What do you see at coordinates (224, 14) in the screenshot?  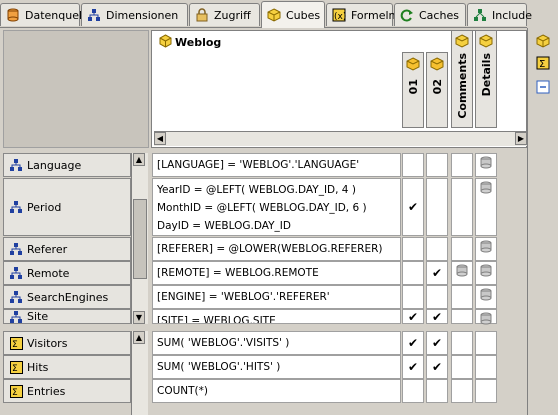 I see `tab-zugriff: Zugriff` at bounding box center [224, 14].